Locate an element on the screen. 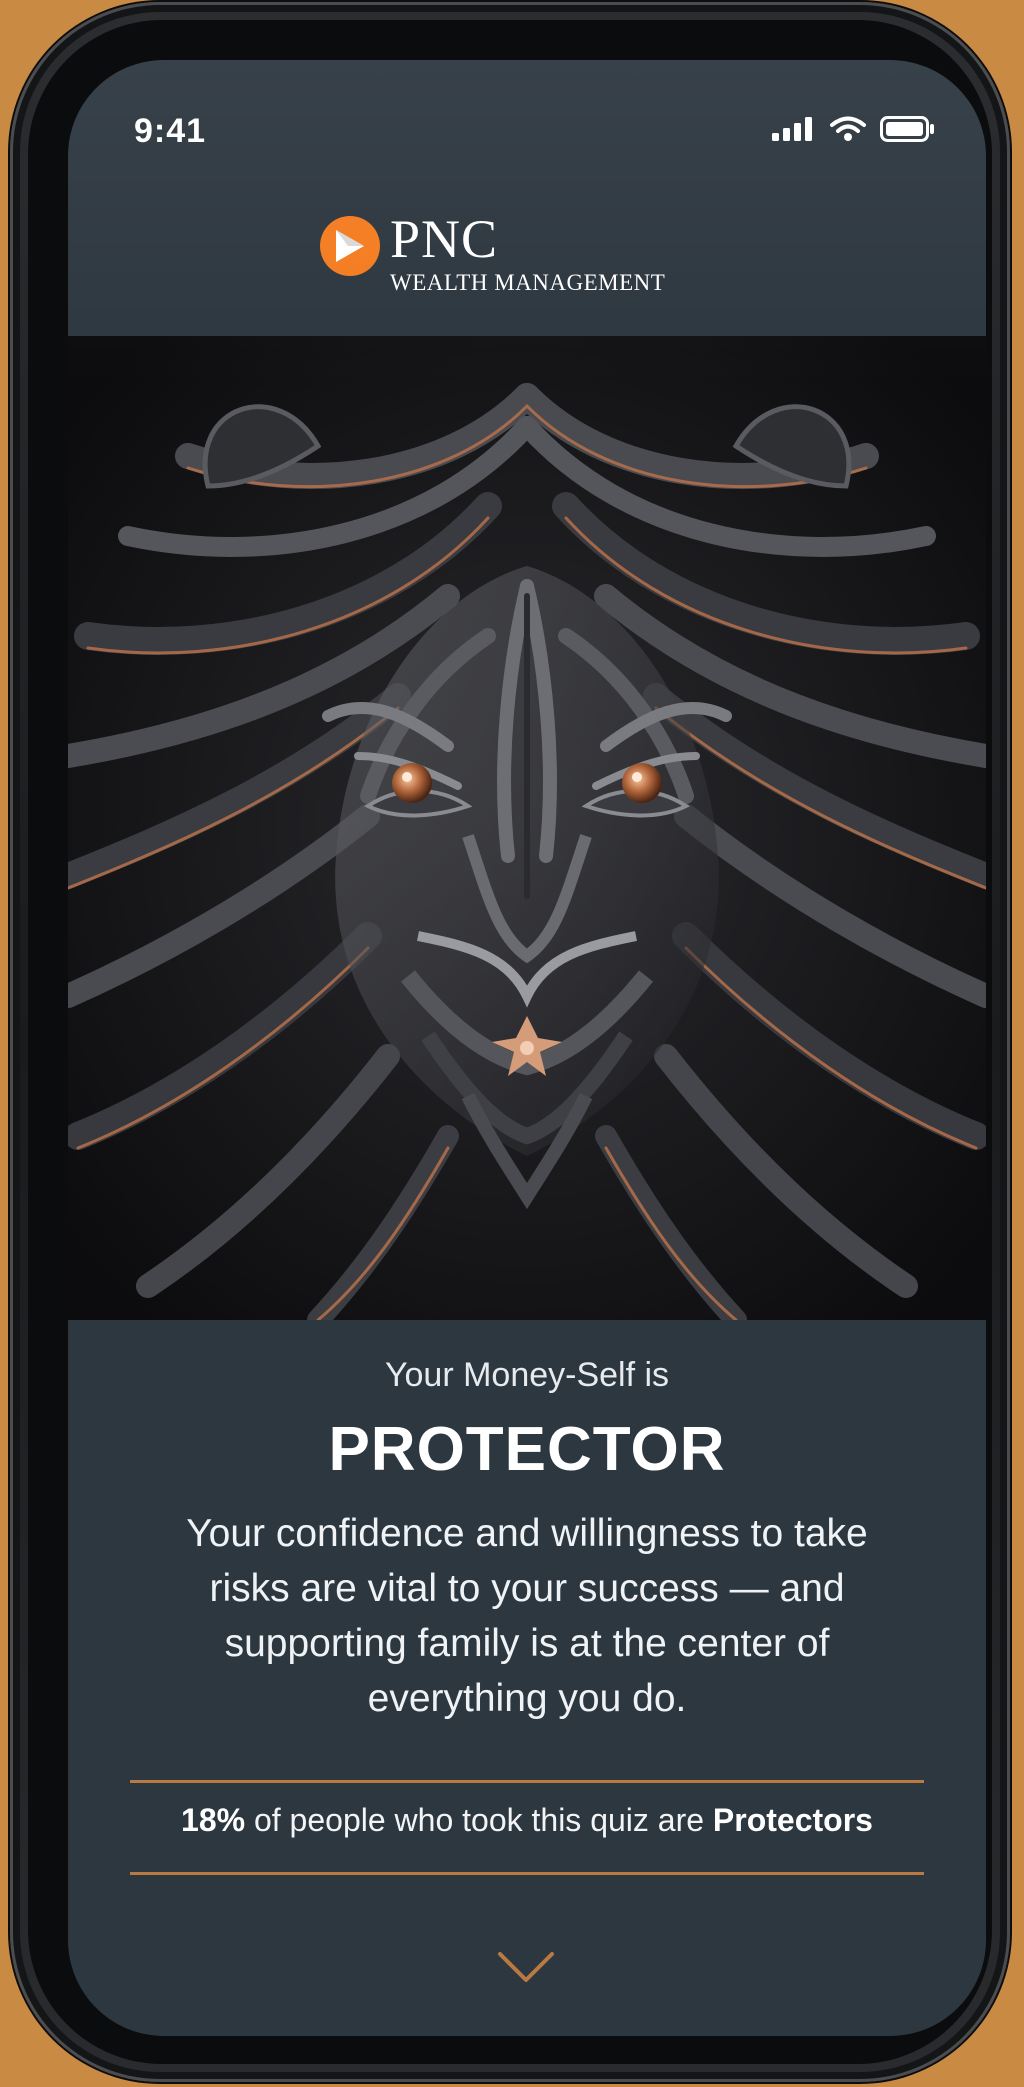  pnc-logo: PNC WEALTH MANAGEMENT is located at coordinates (543, 260).